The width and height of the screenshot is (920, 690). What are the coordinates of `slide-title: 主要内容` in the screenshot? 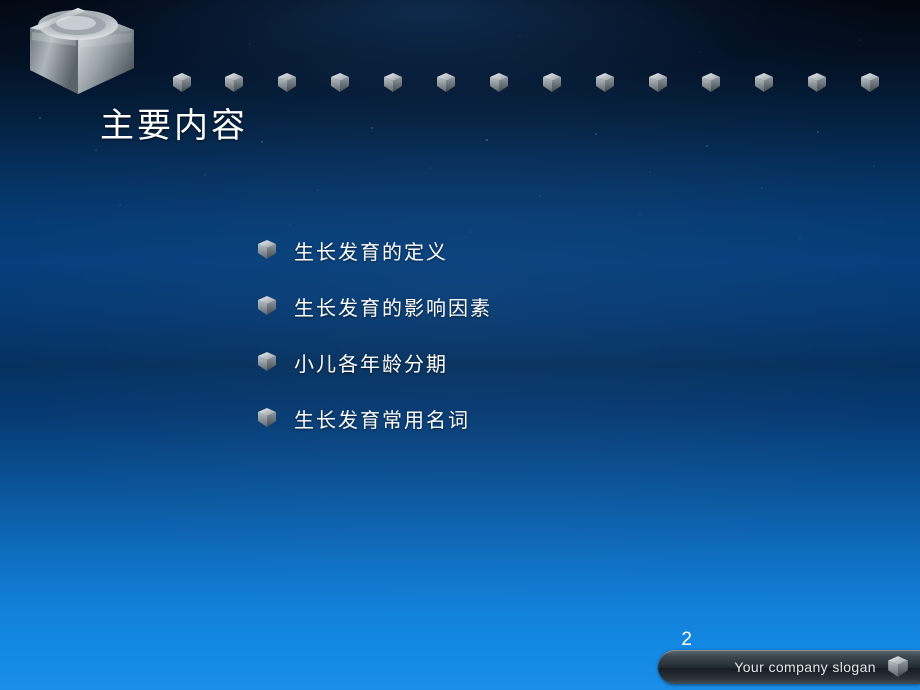 It's located at (174, 126).